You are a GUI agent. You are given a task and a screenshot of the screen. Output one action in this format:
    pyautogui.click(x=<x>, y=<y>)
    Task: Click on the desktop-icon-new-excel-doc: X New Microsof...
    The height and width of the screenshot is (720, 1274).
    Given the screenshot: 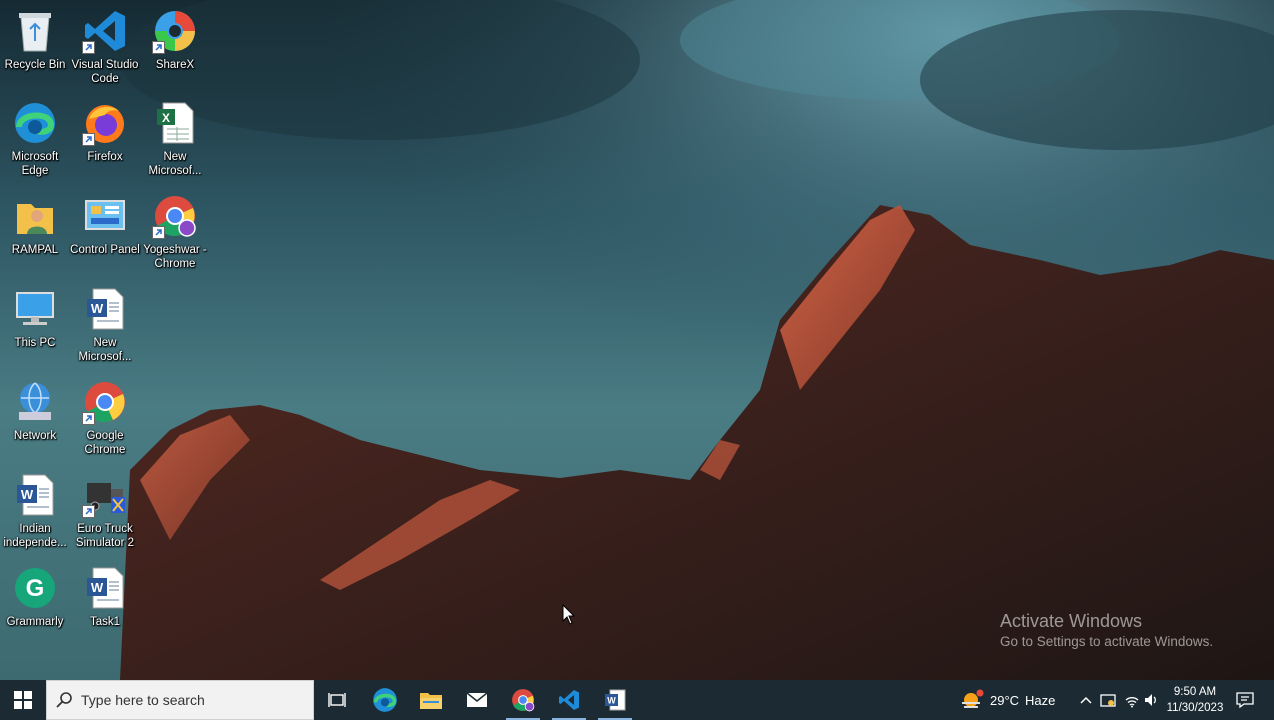 What is the action you would take?
    pyautogui.click(x=175, y=140)
    